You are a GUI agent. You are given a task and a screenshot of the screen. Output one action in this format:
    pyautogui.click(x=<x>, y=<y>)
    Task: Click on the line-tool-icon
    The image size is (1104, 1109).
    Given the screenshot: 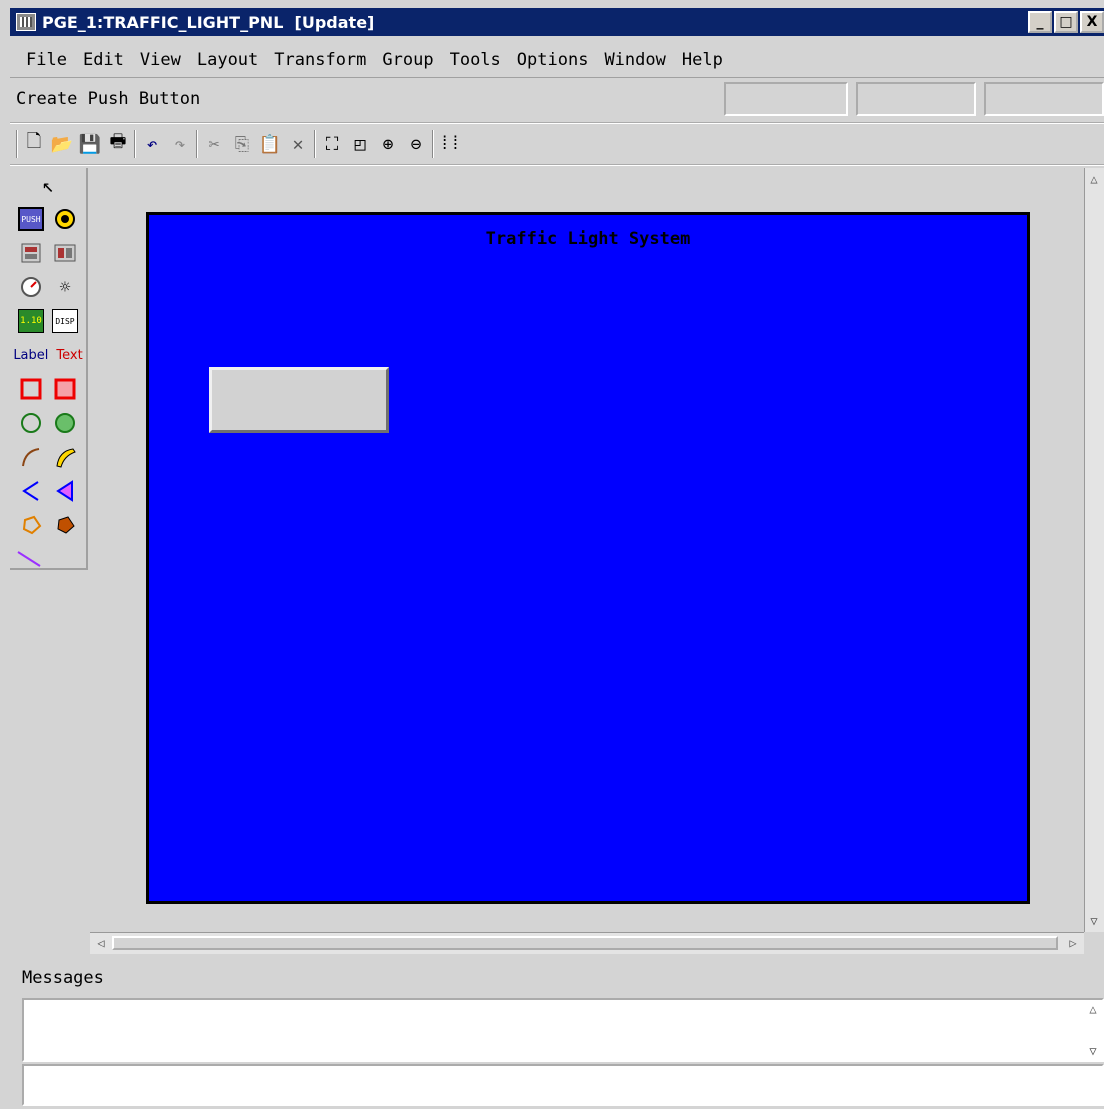 What is the action you would take?
    pyautogui.click(x=29, y=559)
    